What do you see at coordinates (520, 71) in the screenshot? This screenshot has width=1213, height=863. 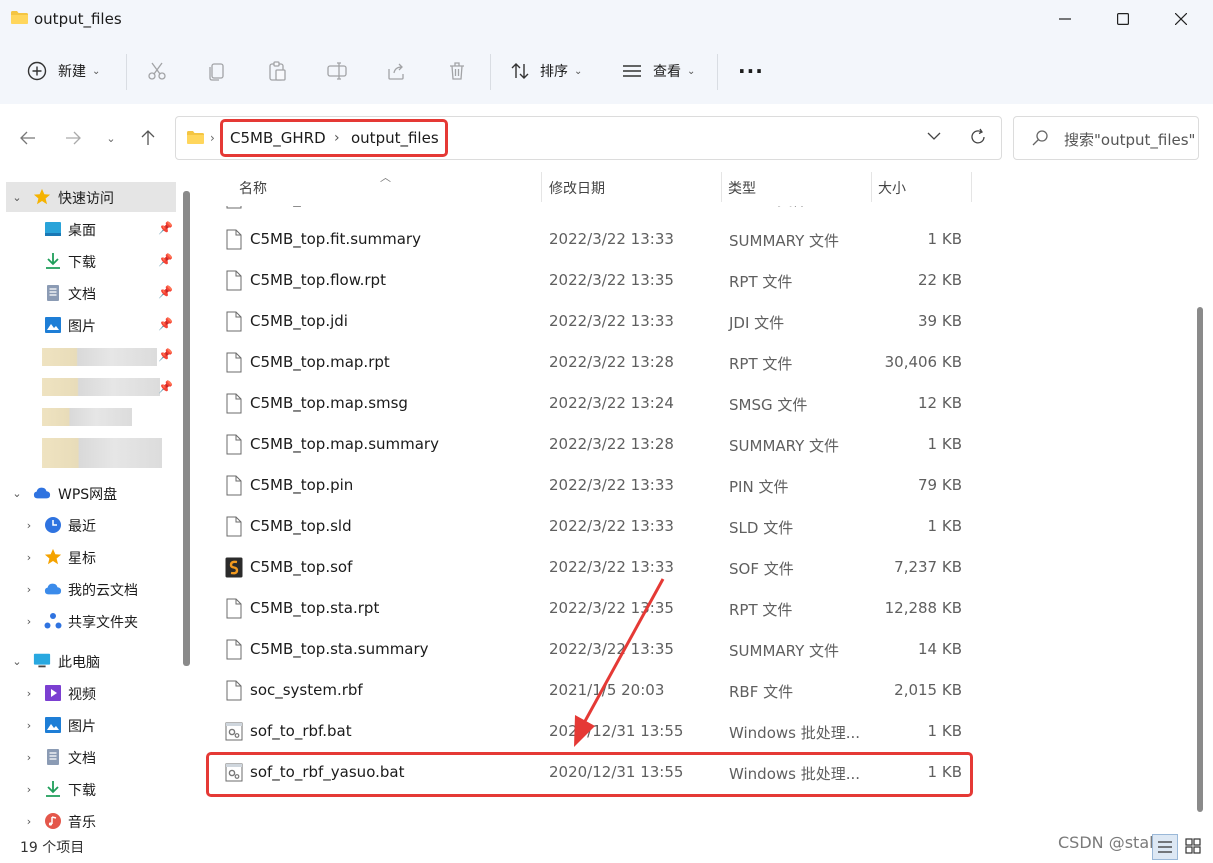 I see `sort-icon` at bounding box center [520, 71].